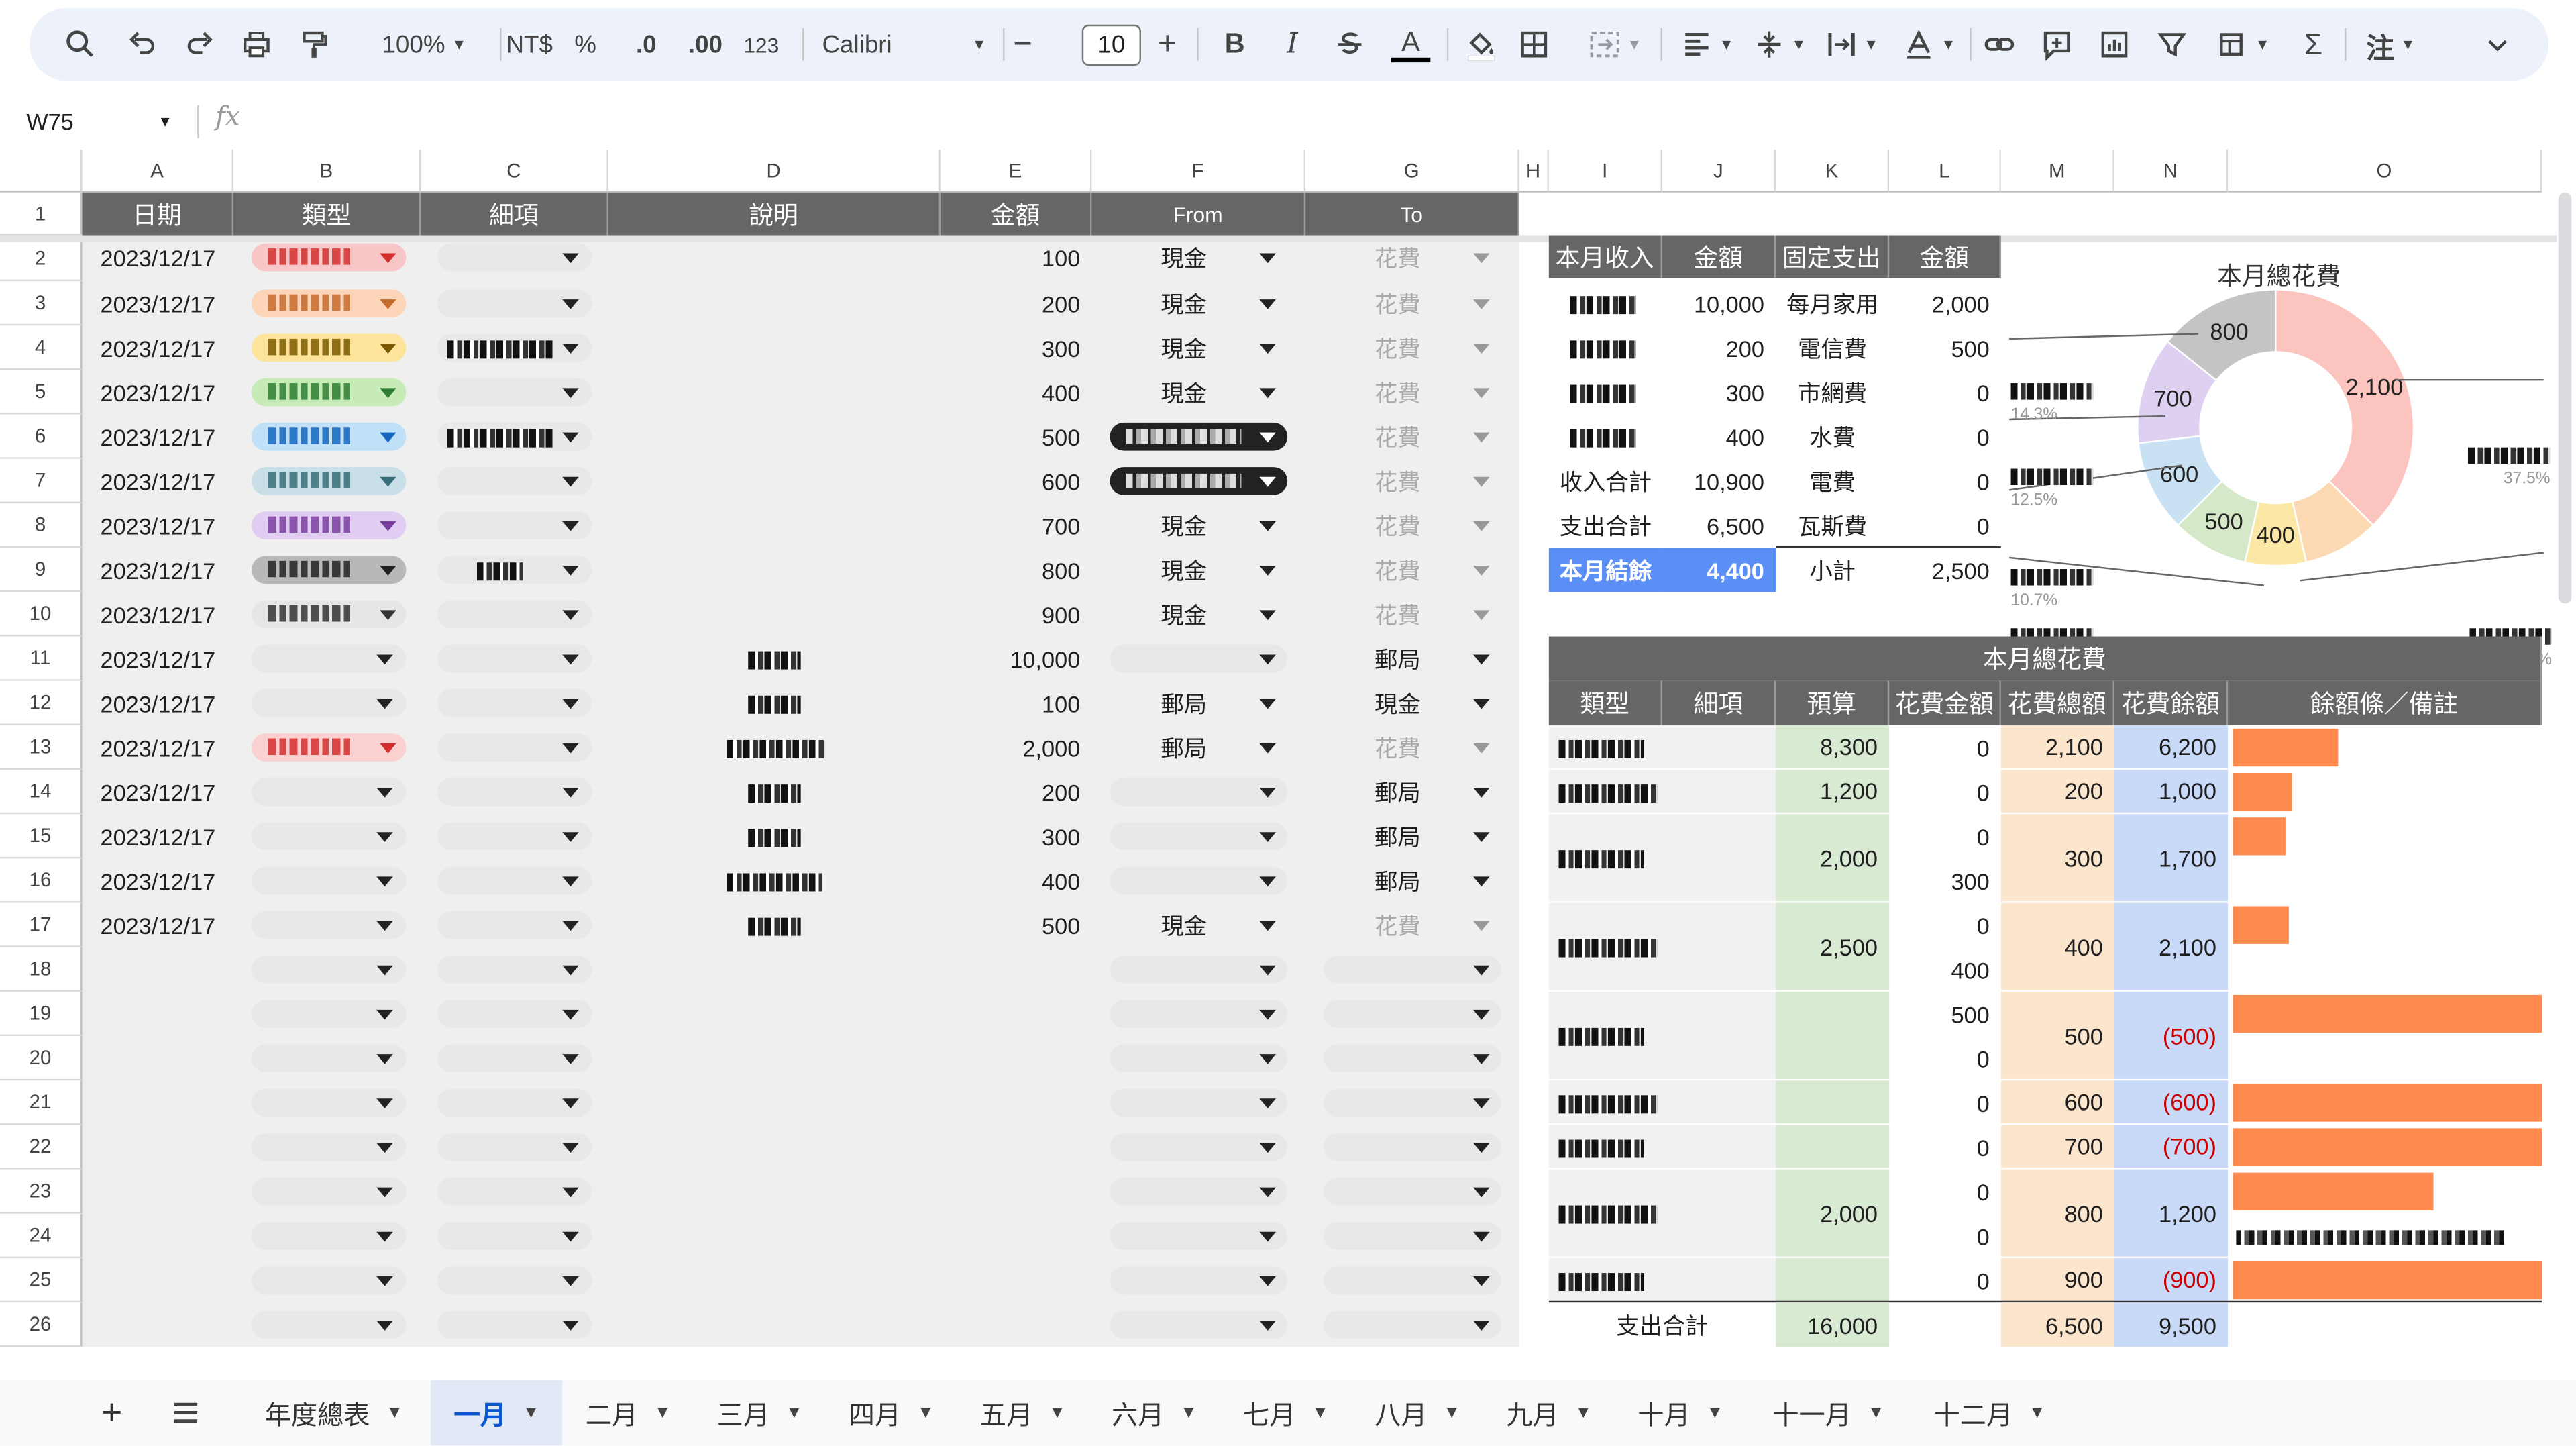 This screenshot has height=1446, width=2576. What do you see at coordinates (41, 881) in the screenshot?
I see `row-header: 16` at bounding box center [41, 881].